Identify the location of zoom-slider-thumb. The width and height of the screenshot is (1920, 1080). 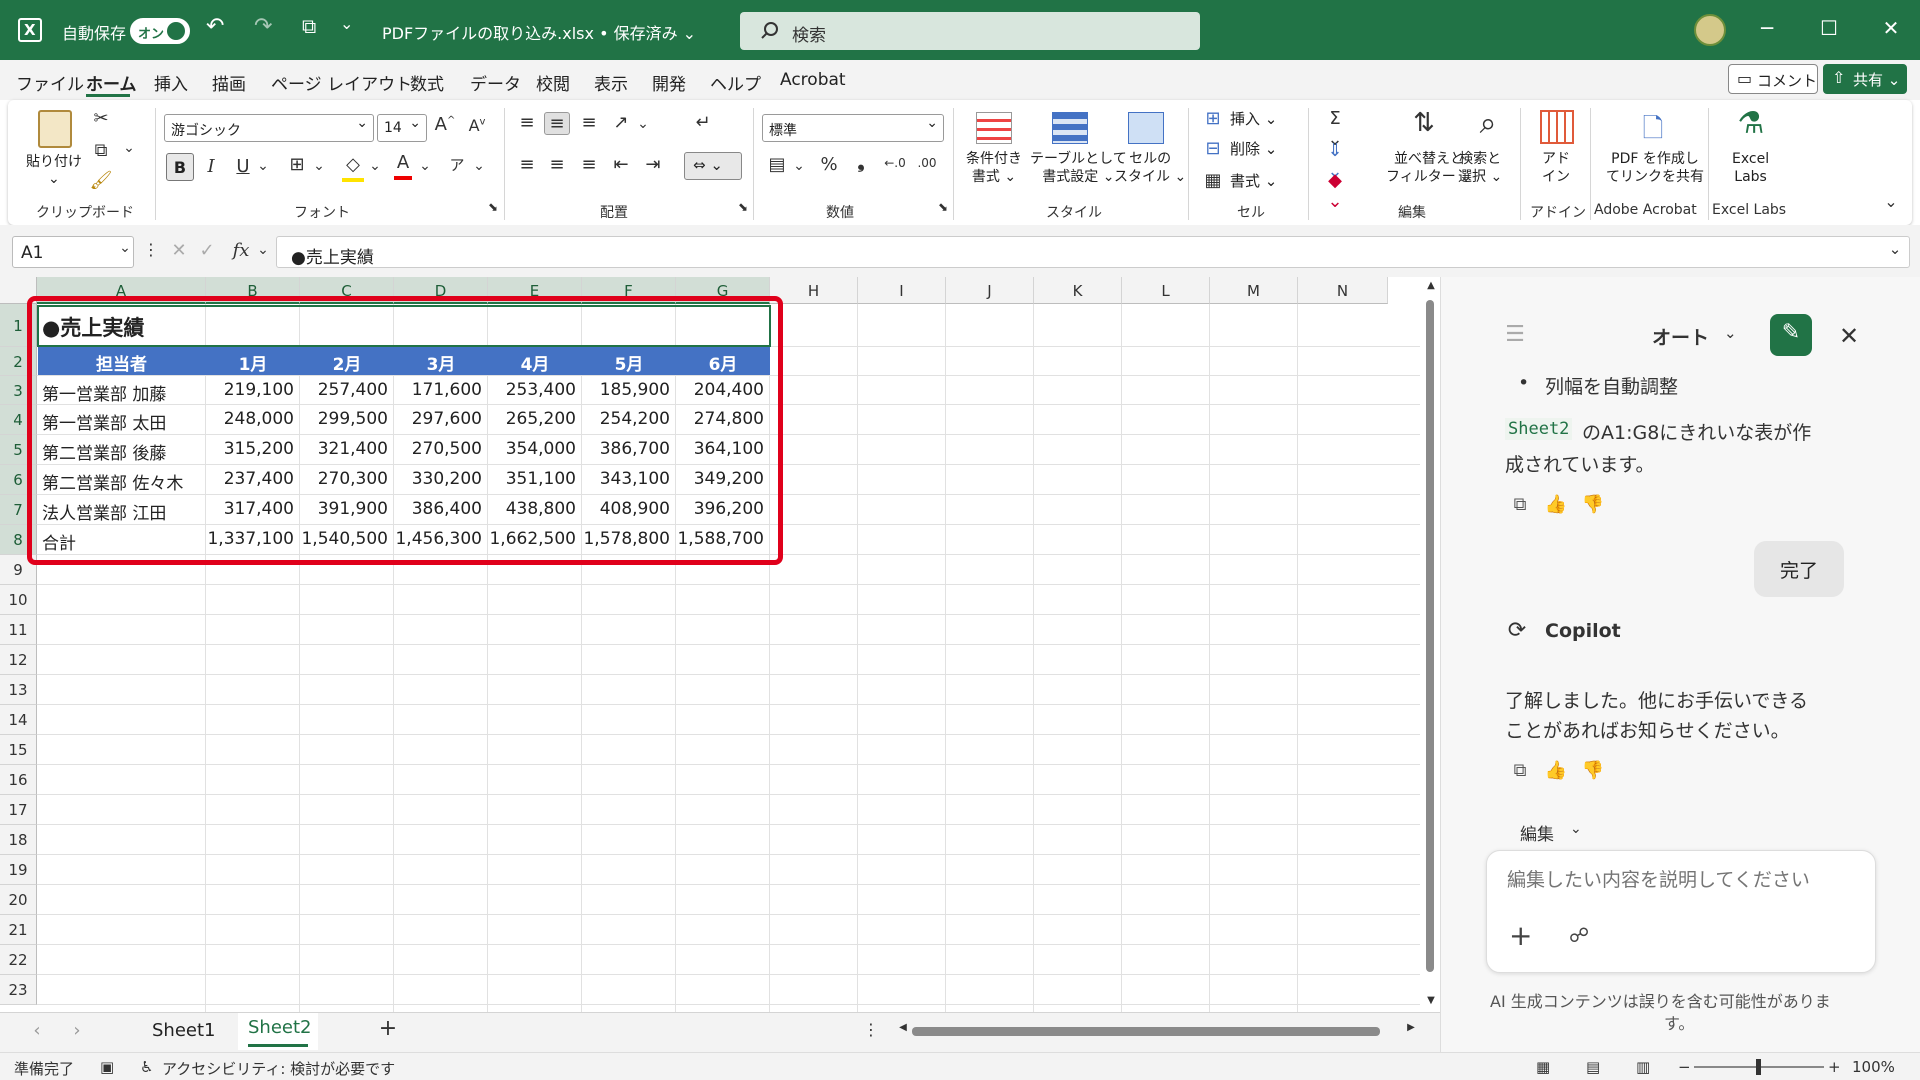
(1758, 1067).